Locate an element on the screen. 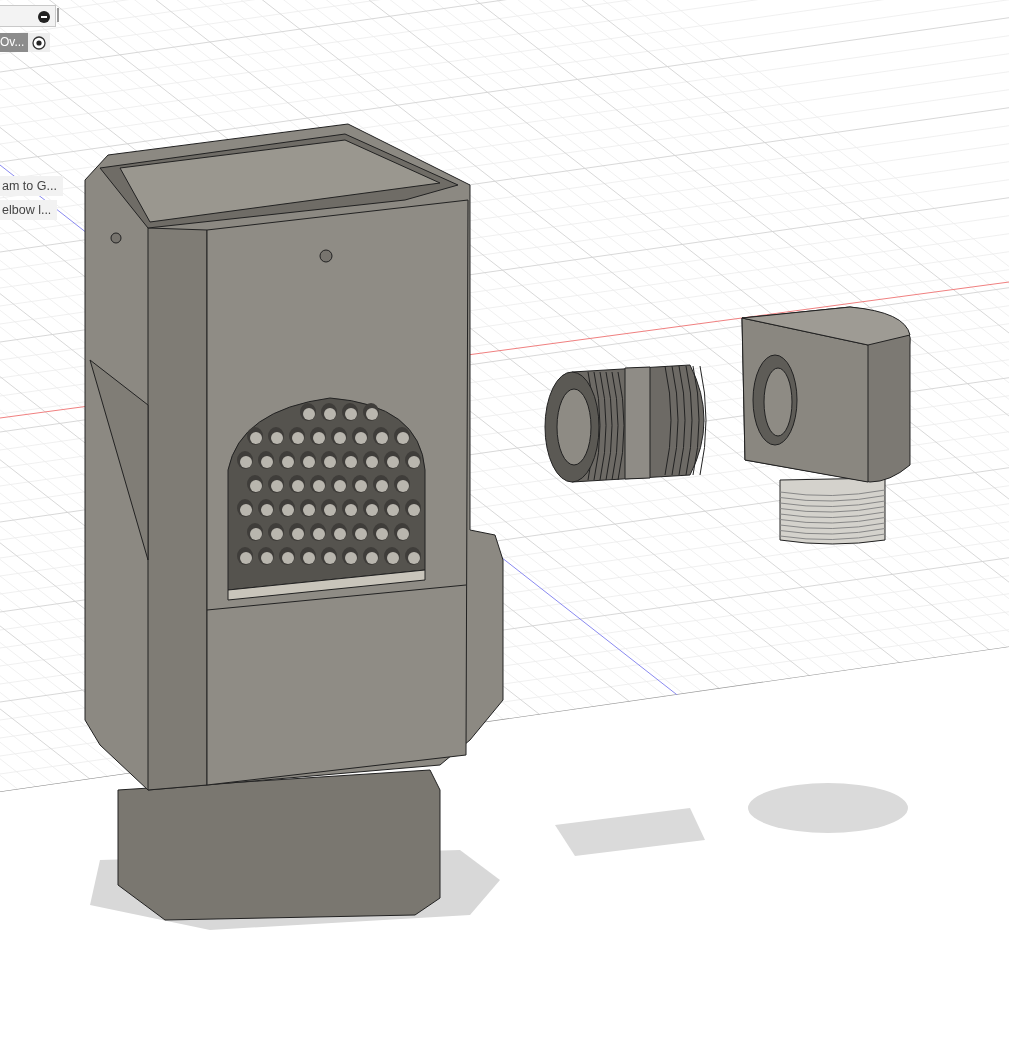  panel-handle is located at coordinates (58, 15).